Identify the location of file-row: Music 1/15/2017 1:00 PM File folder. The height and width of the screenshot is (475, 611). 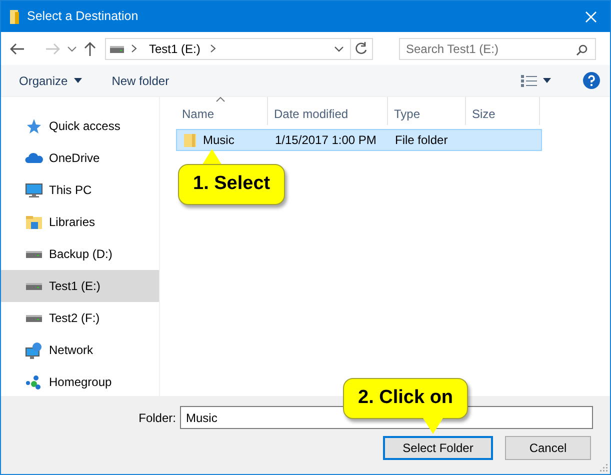
(359, 140).